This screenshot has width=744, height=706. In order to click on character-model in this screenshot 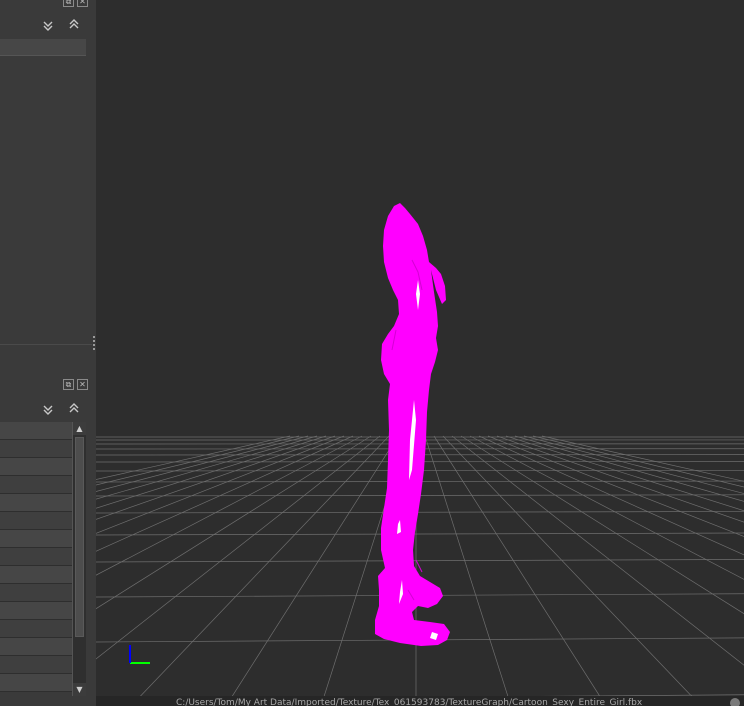, I will do `click(412, 424)`.